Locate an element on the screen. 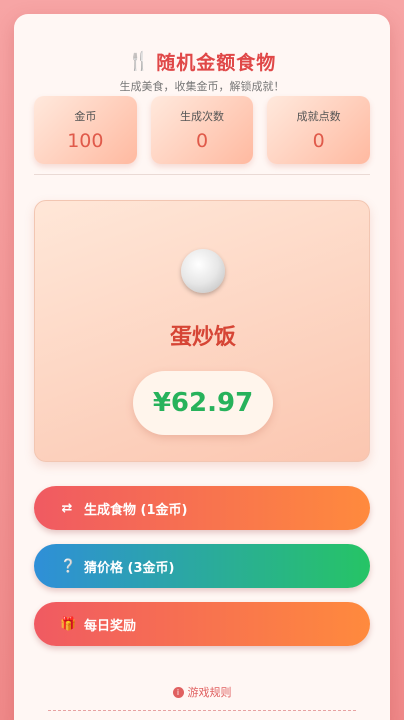  app-subtitle: 生成美食，收集金币，解锁成就！ is located at coordinates (202, 86).